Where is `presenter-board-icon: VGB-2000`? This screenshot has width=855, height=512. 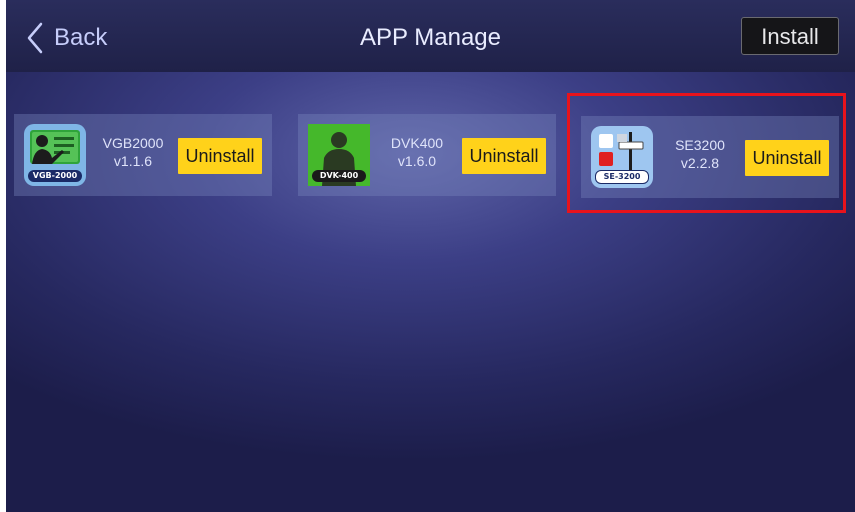
presenter-board-icon: VGB-2000 is located at coordinates (55, 155).